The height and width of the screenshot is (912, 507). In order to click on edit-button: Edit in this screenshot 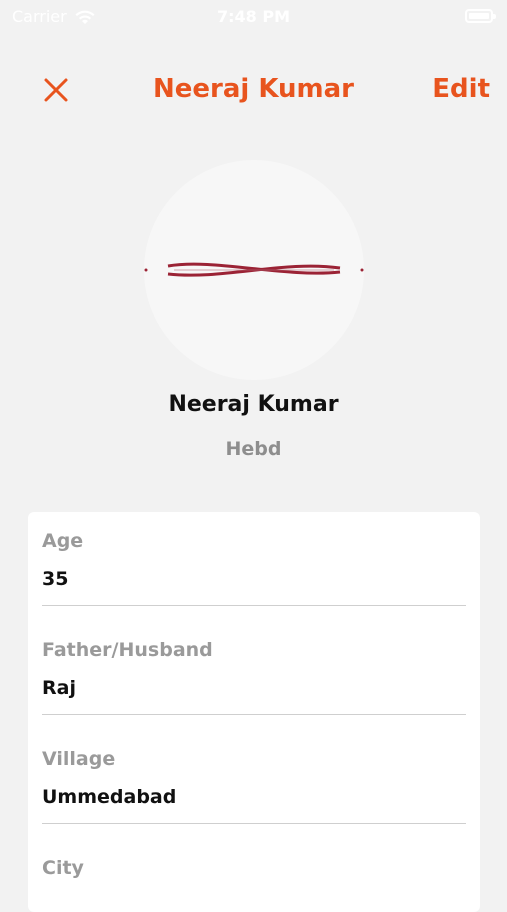, I will do `click(461, 89)`.